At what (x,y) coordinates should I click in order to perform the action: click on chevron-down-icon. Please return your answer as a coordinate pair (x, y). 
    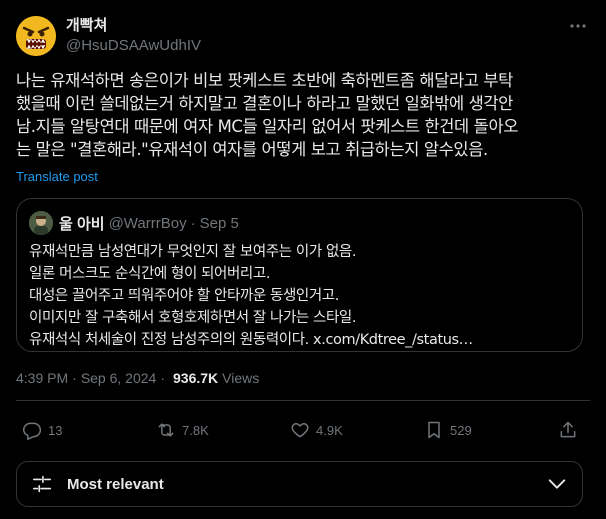
    Looking at the image, I should click on (557, 484).